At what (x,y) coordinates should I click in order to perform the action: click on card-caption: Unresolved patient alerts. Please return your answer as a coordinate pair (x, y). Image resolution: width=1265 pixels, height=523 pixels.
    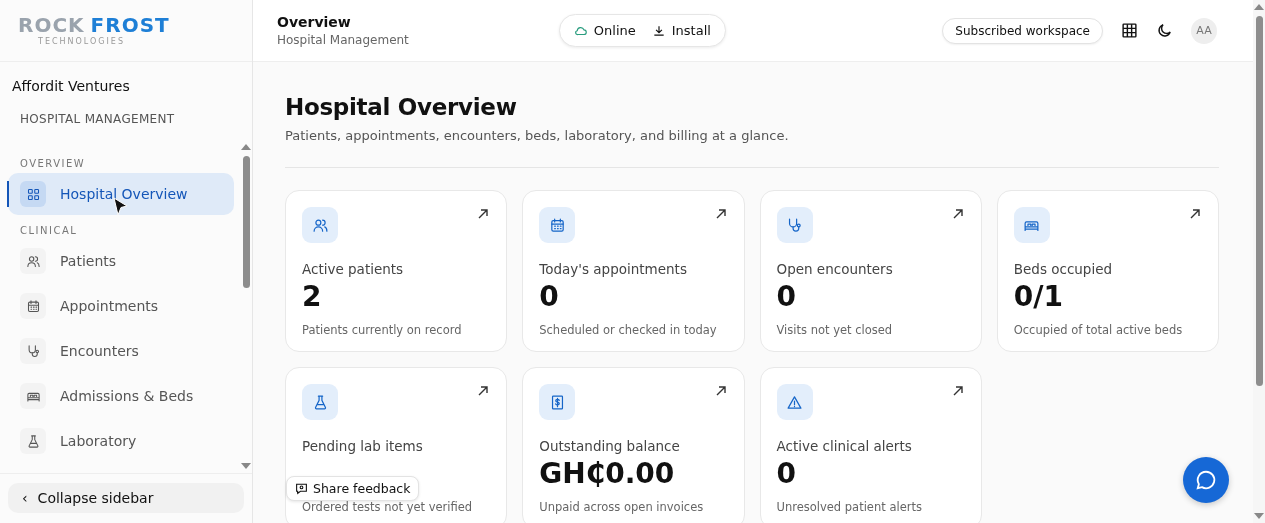
    Looking at the image, I should click on (849, 507).